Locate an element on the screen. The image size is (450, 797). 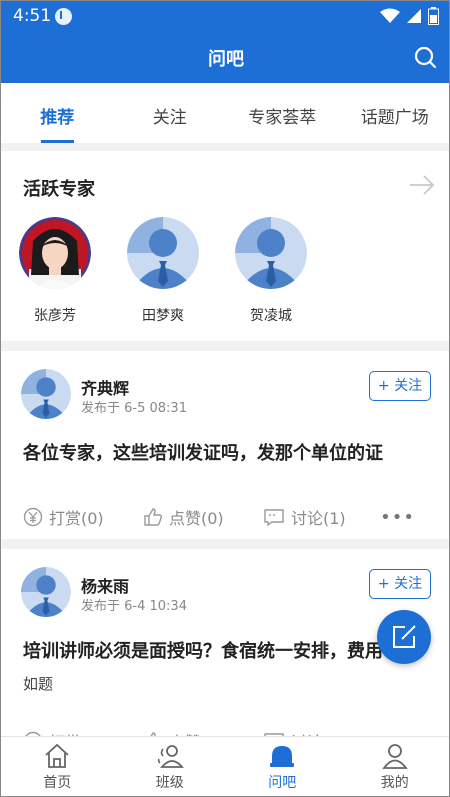
user-icon is located at coordinates (394, 756).